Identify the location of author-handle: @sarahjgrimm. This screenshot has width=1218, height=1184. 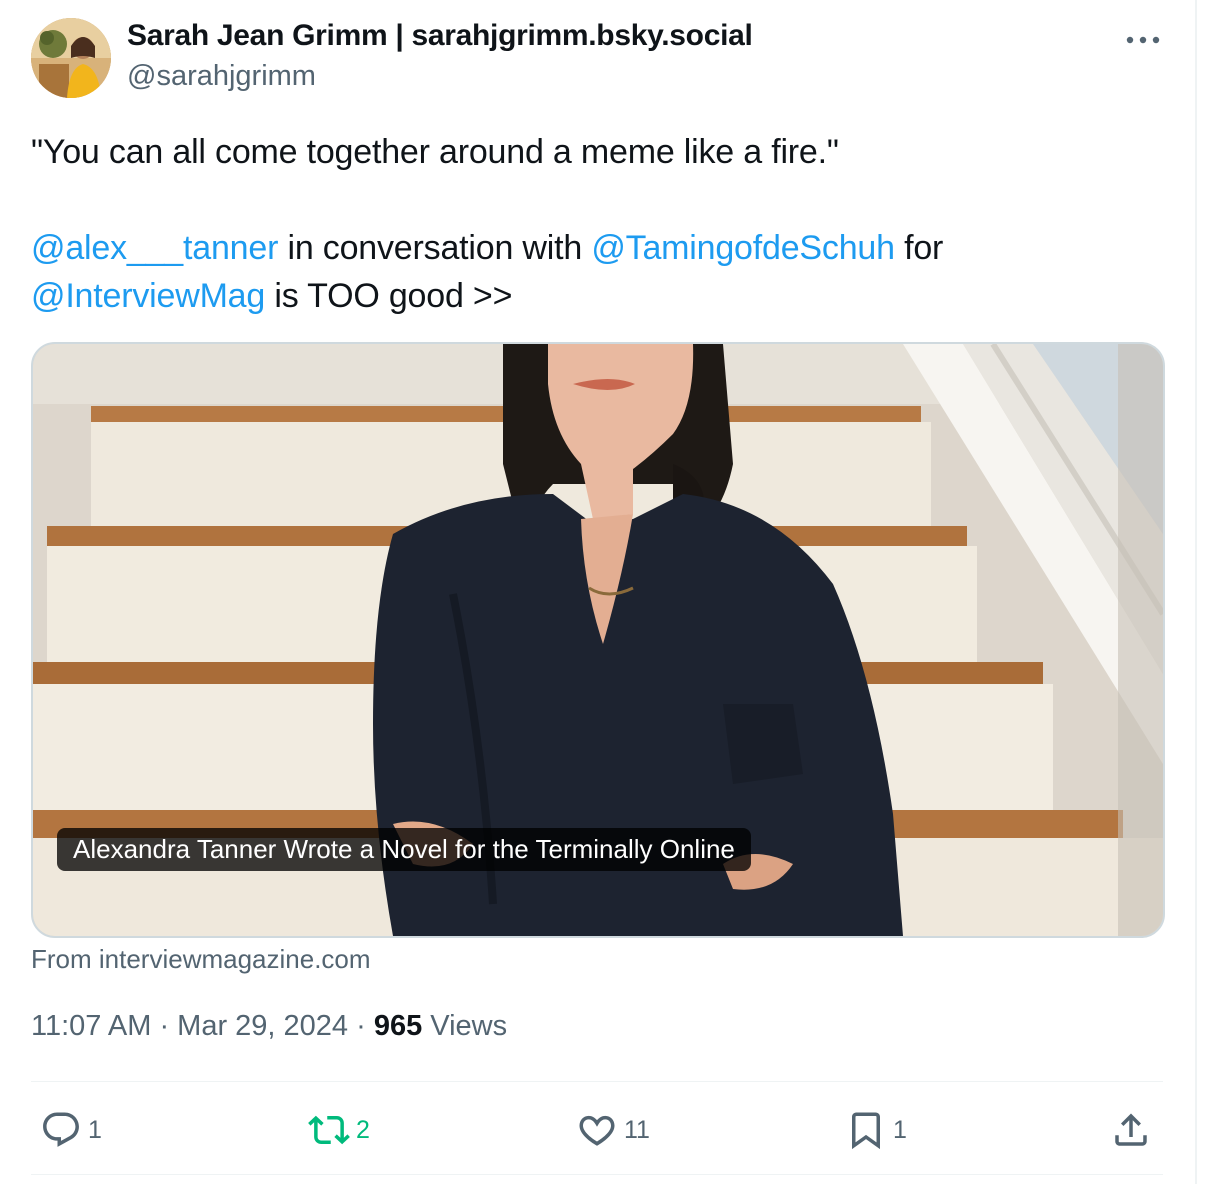
(221, 76).